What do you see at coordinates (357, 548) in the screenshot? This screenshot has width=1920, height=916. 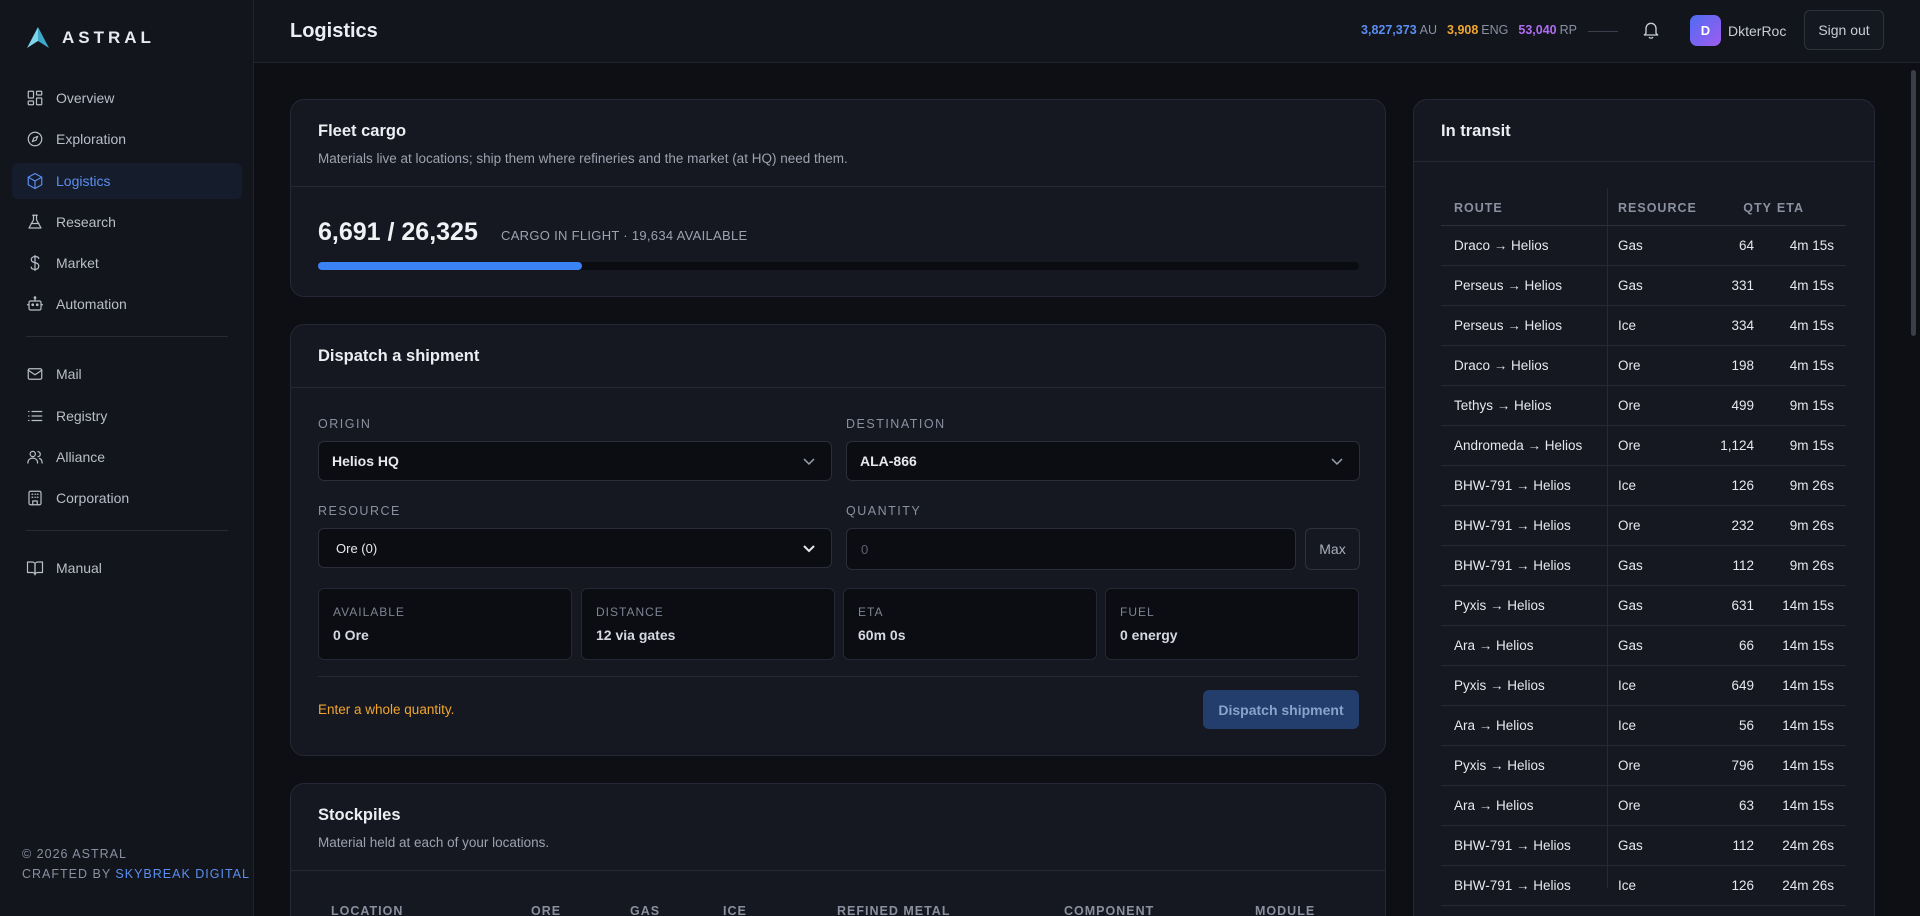 I see `resource-value: Ore (0)` at bounding box center [357, 548].